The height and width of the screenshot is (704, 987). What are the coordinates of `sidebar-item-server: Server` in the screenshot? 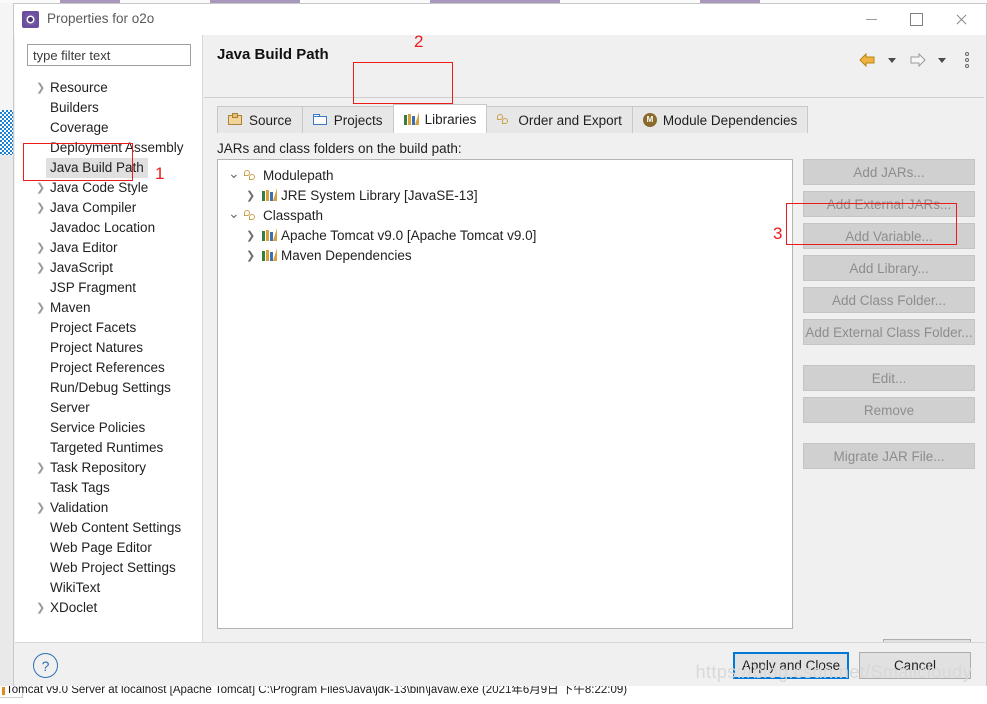 It's located at (108, 408).